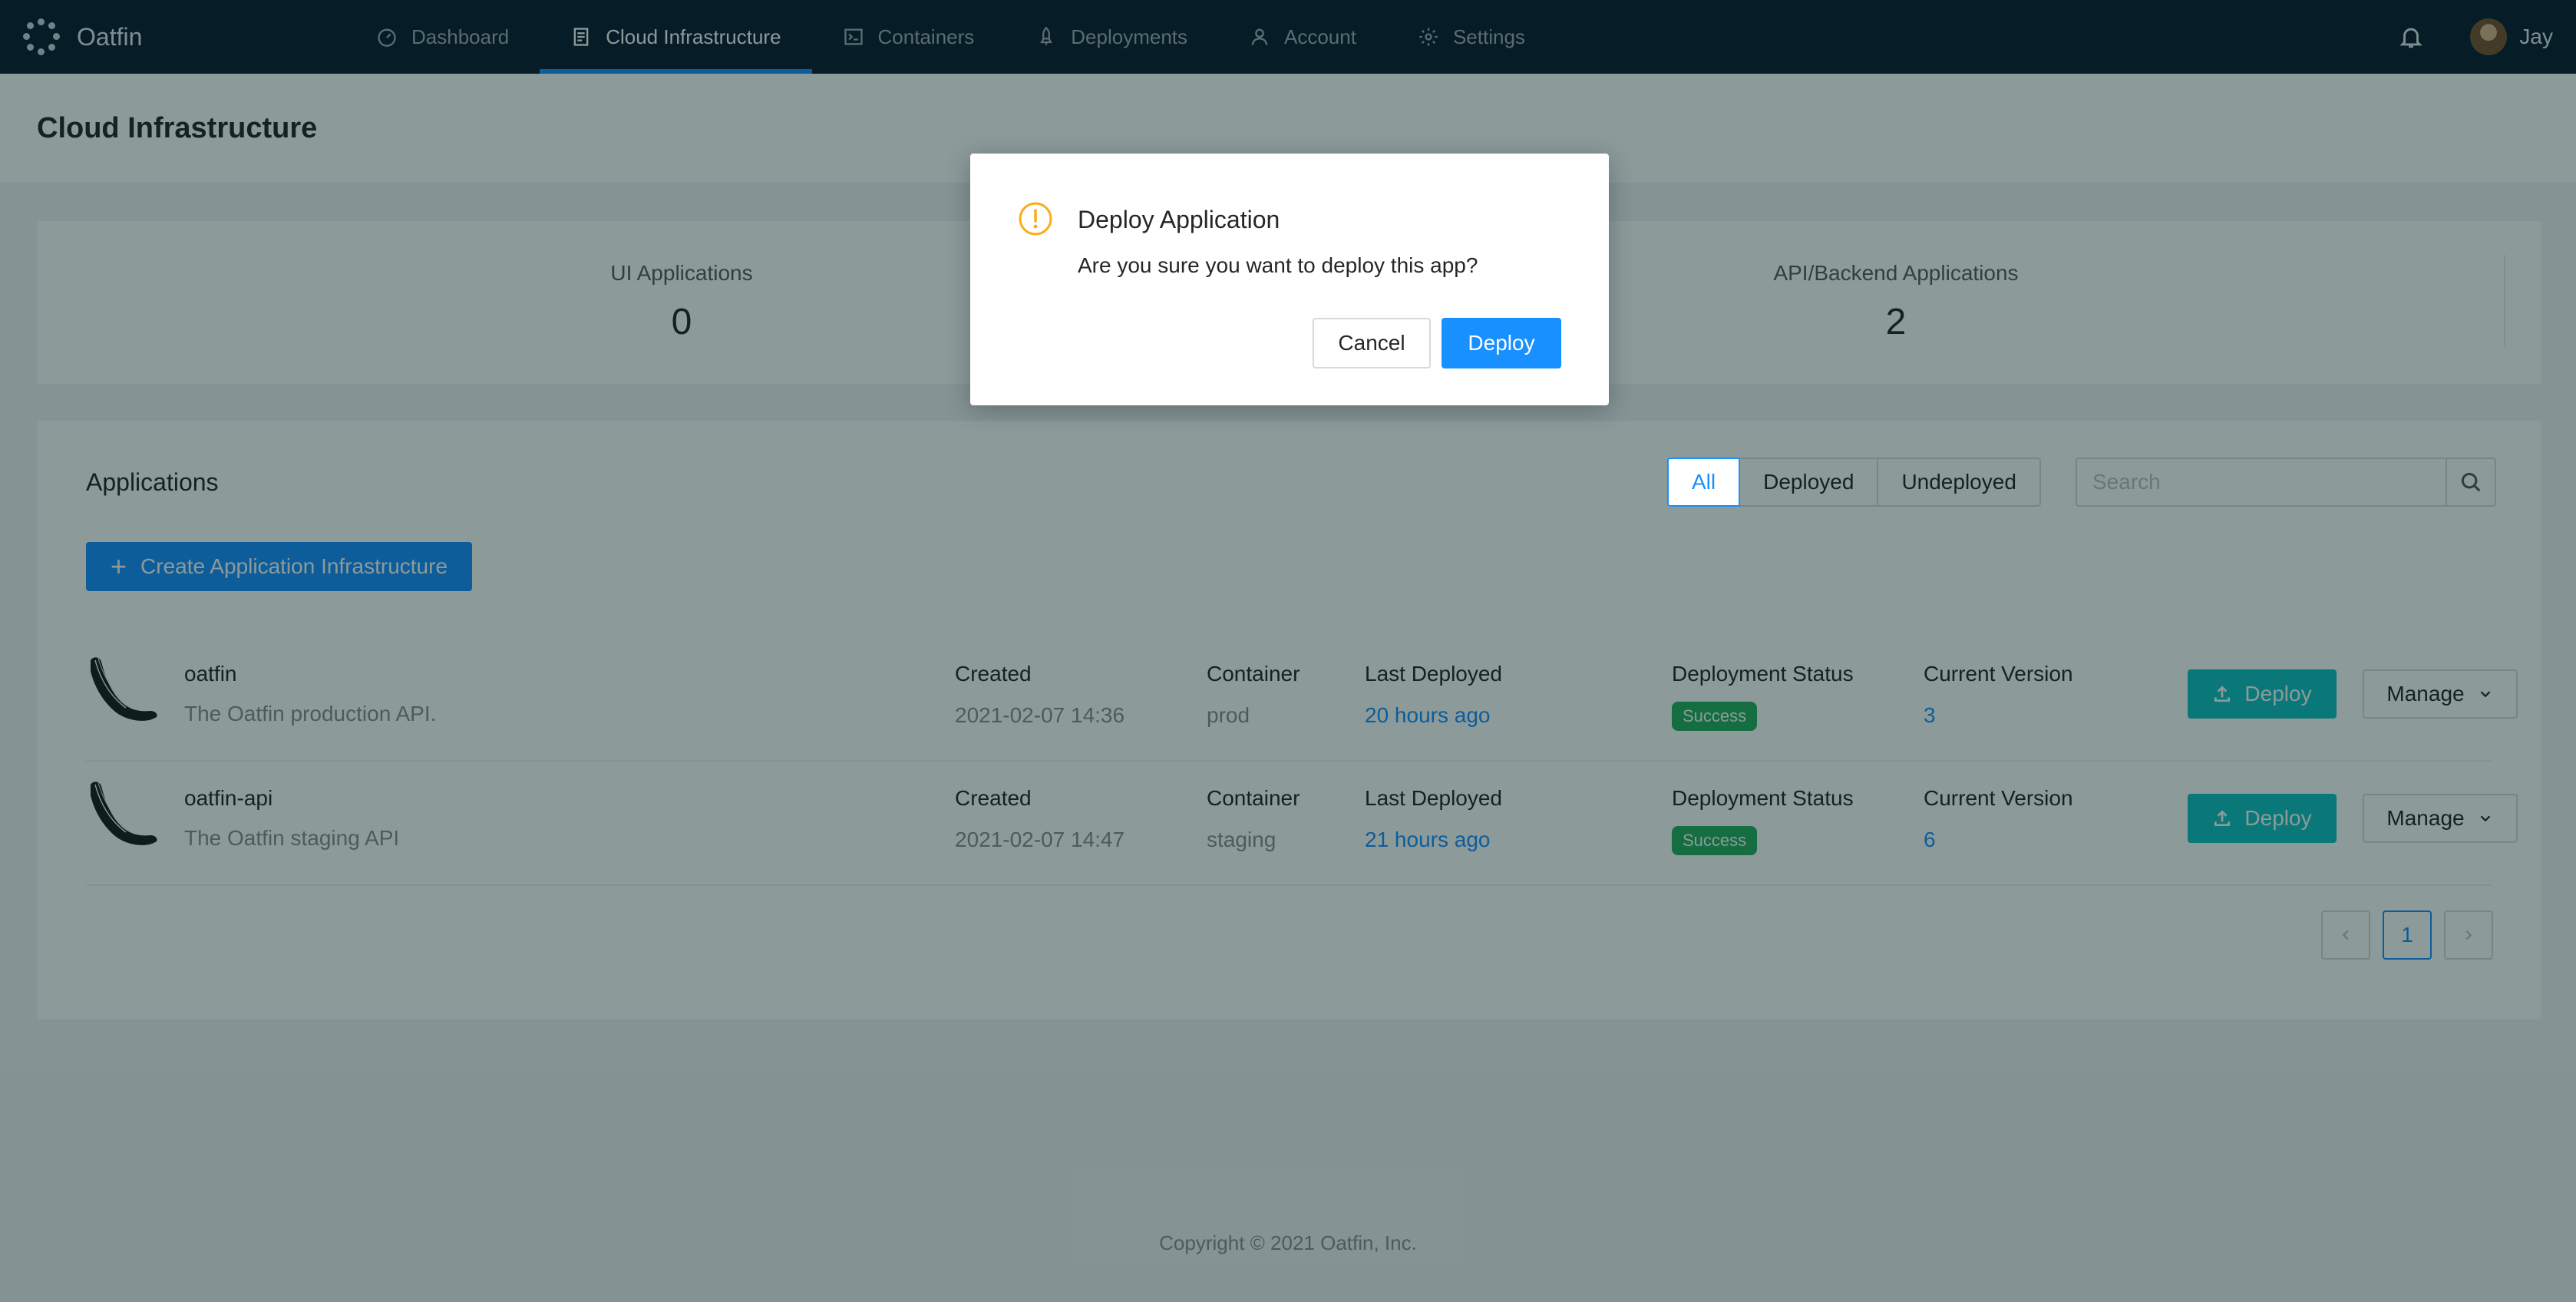  What do you see at coordinates (1372, 343) in the screenshot?
I see `cancel-button: Cancel` at bounding box center [1372, 343].